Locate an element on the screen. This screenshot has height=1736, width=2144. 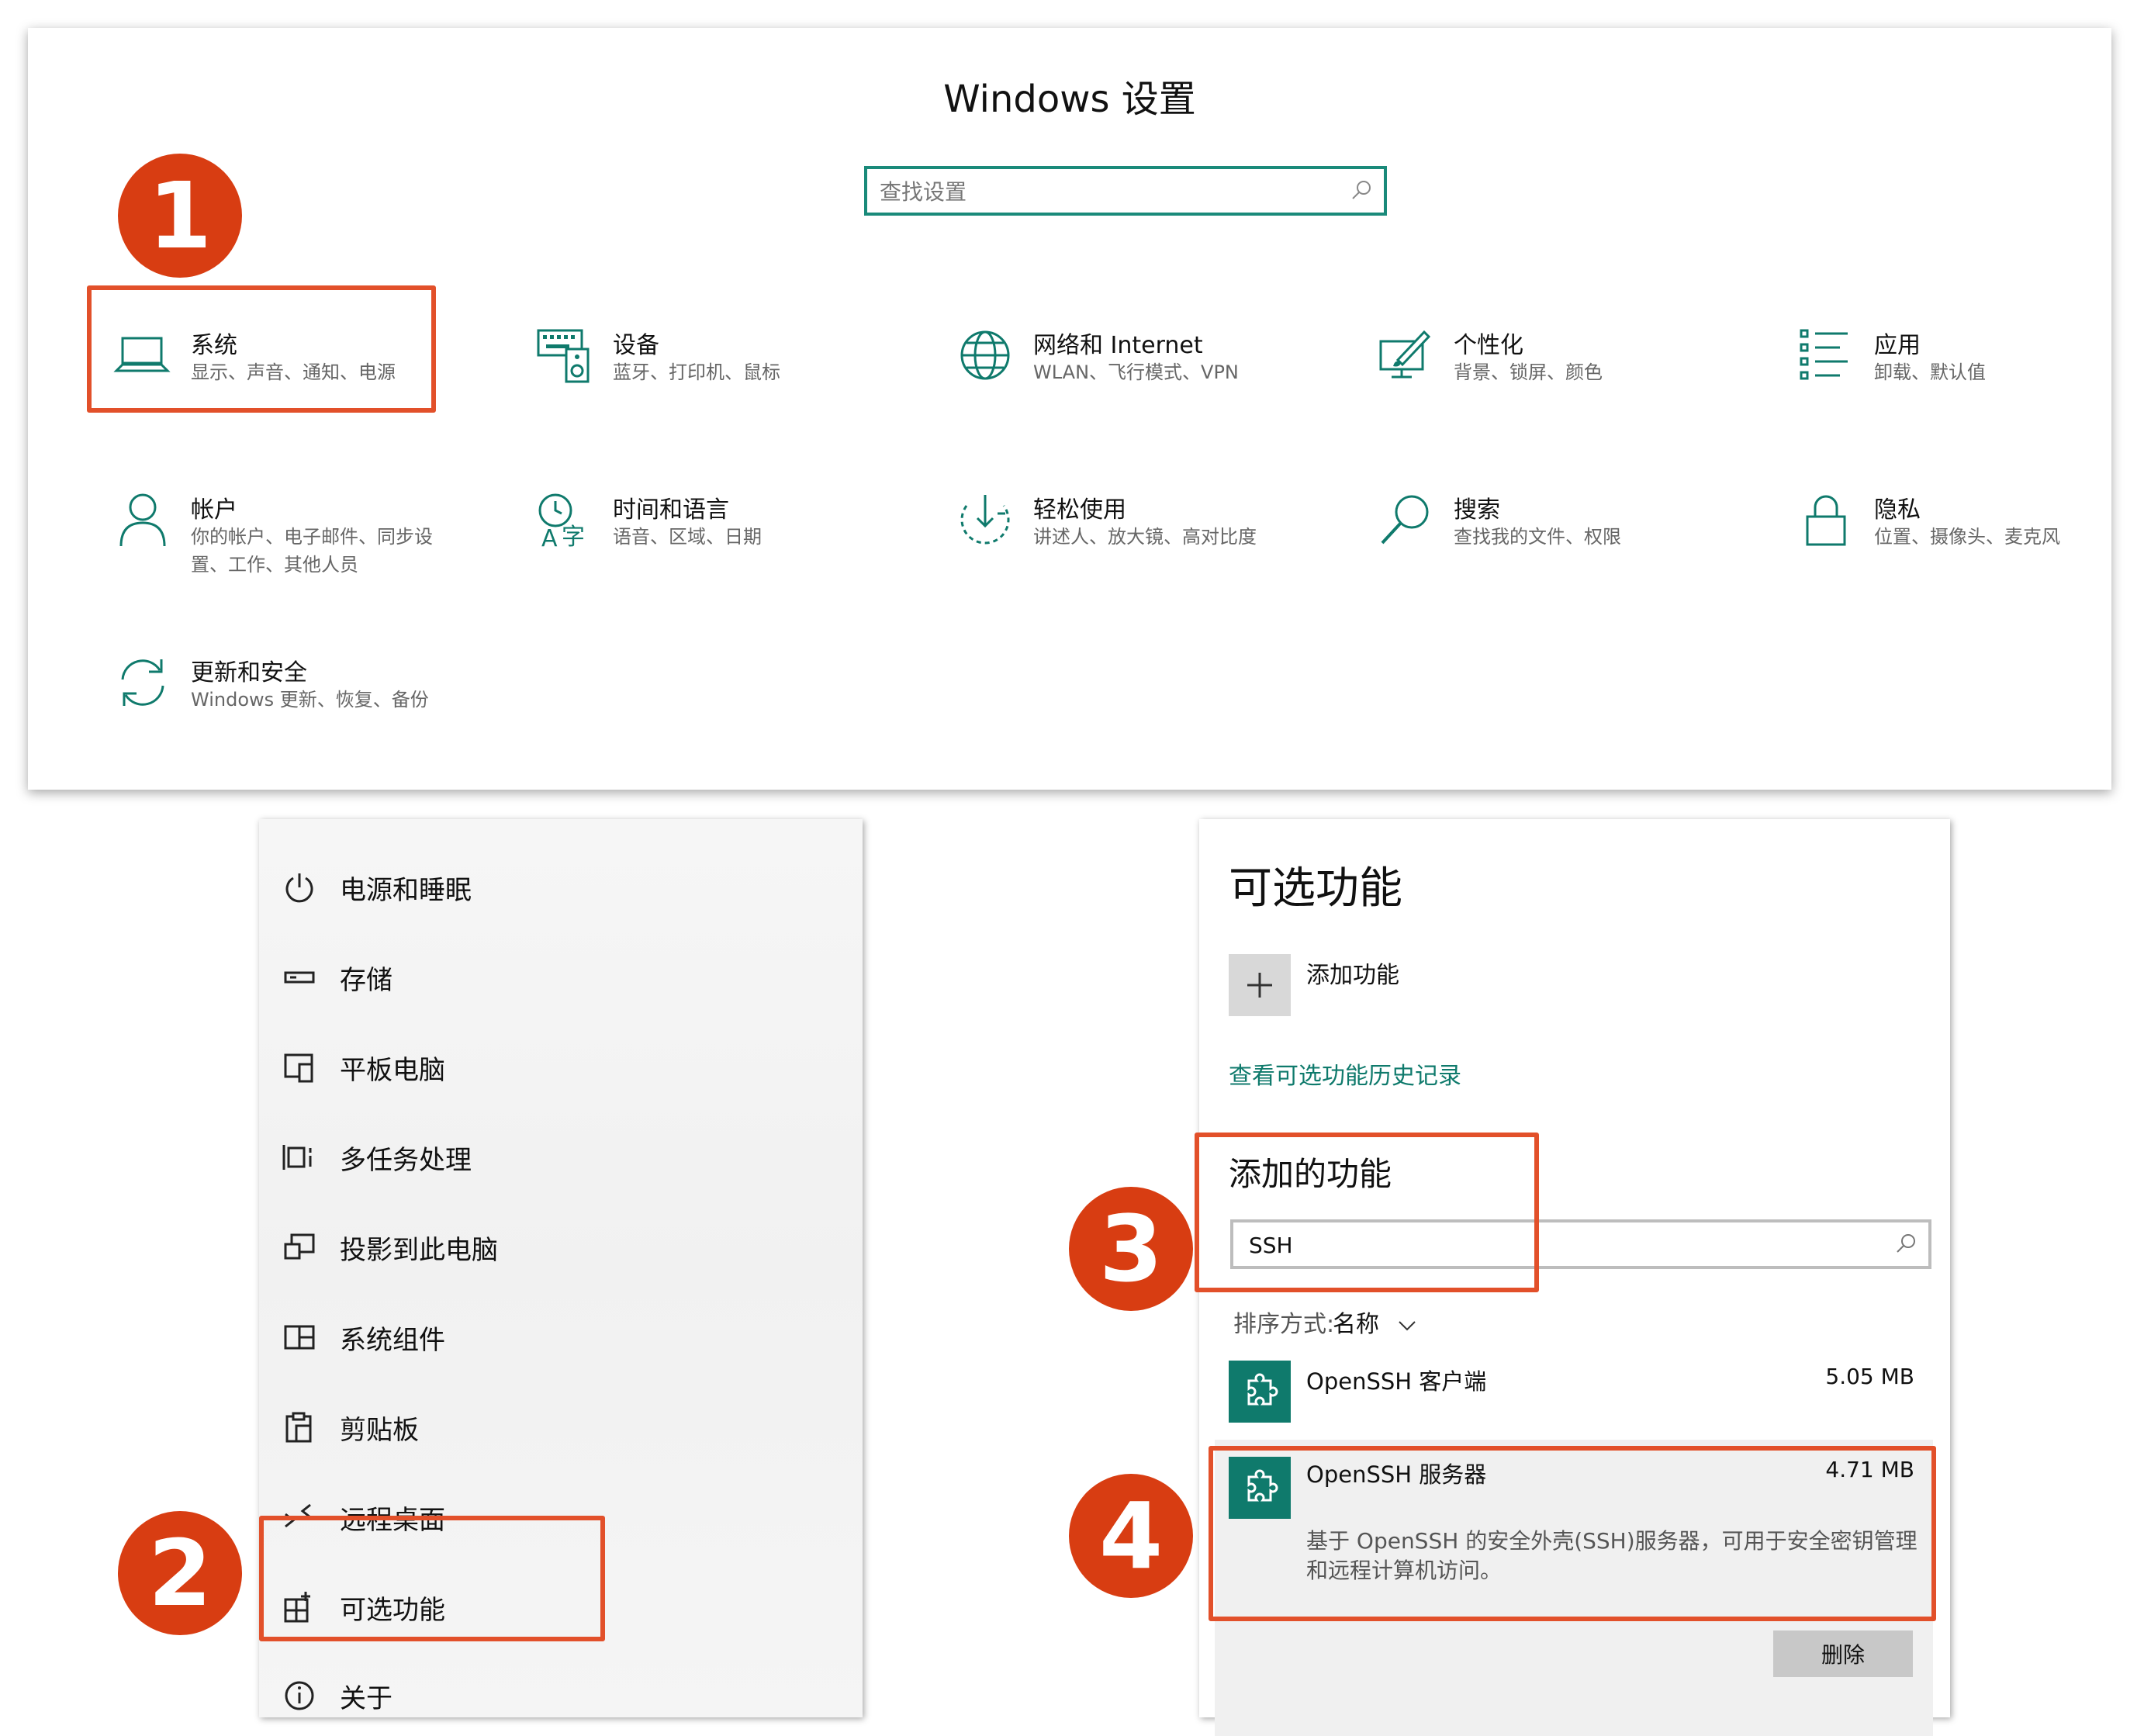
tile-title: 个性化 is located at coordinates (1488, 345).